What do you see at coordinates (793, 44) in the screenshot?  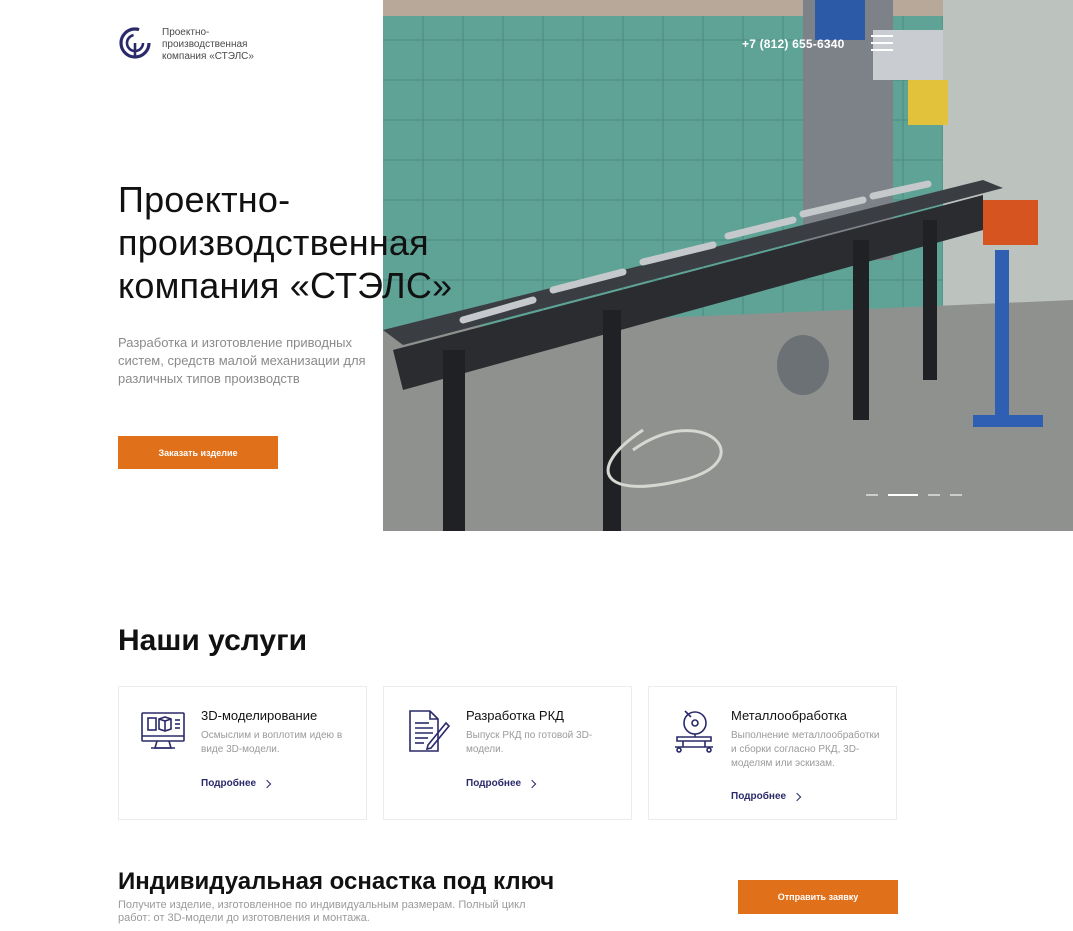 I see `phone-link: +7 (812) 655-6340` at bounding box center [793, 44].